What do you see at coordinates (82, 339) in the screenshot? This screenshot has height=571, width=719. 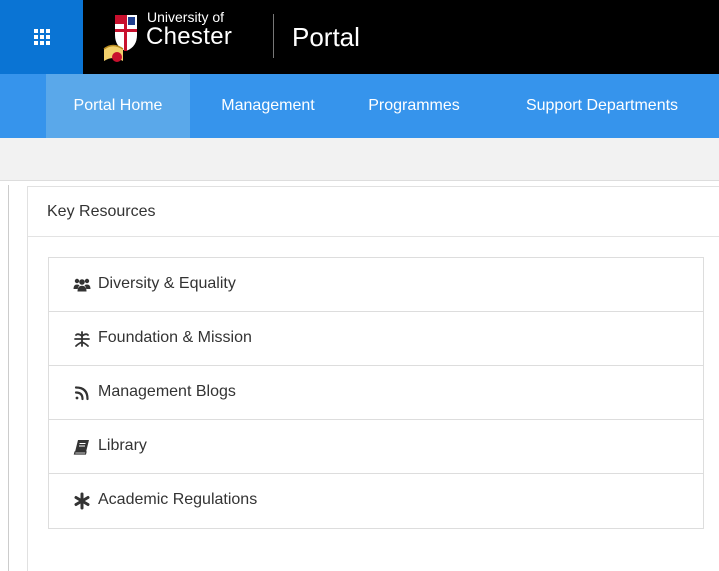 I see `pilcrow-leaf-icon` at bounding box center [82, 339].